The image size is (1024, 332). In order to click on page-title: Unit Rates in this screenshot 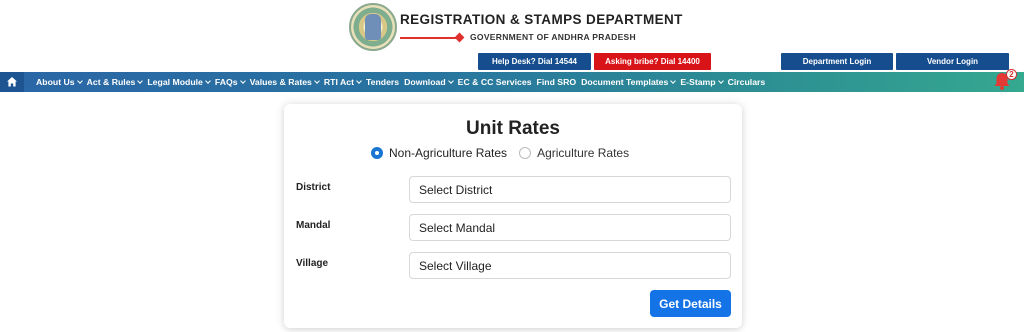, I will do `click(513, 128)`.